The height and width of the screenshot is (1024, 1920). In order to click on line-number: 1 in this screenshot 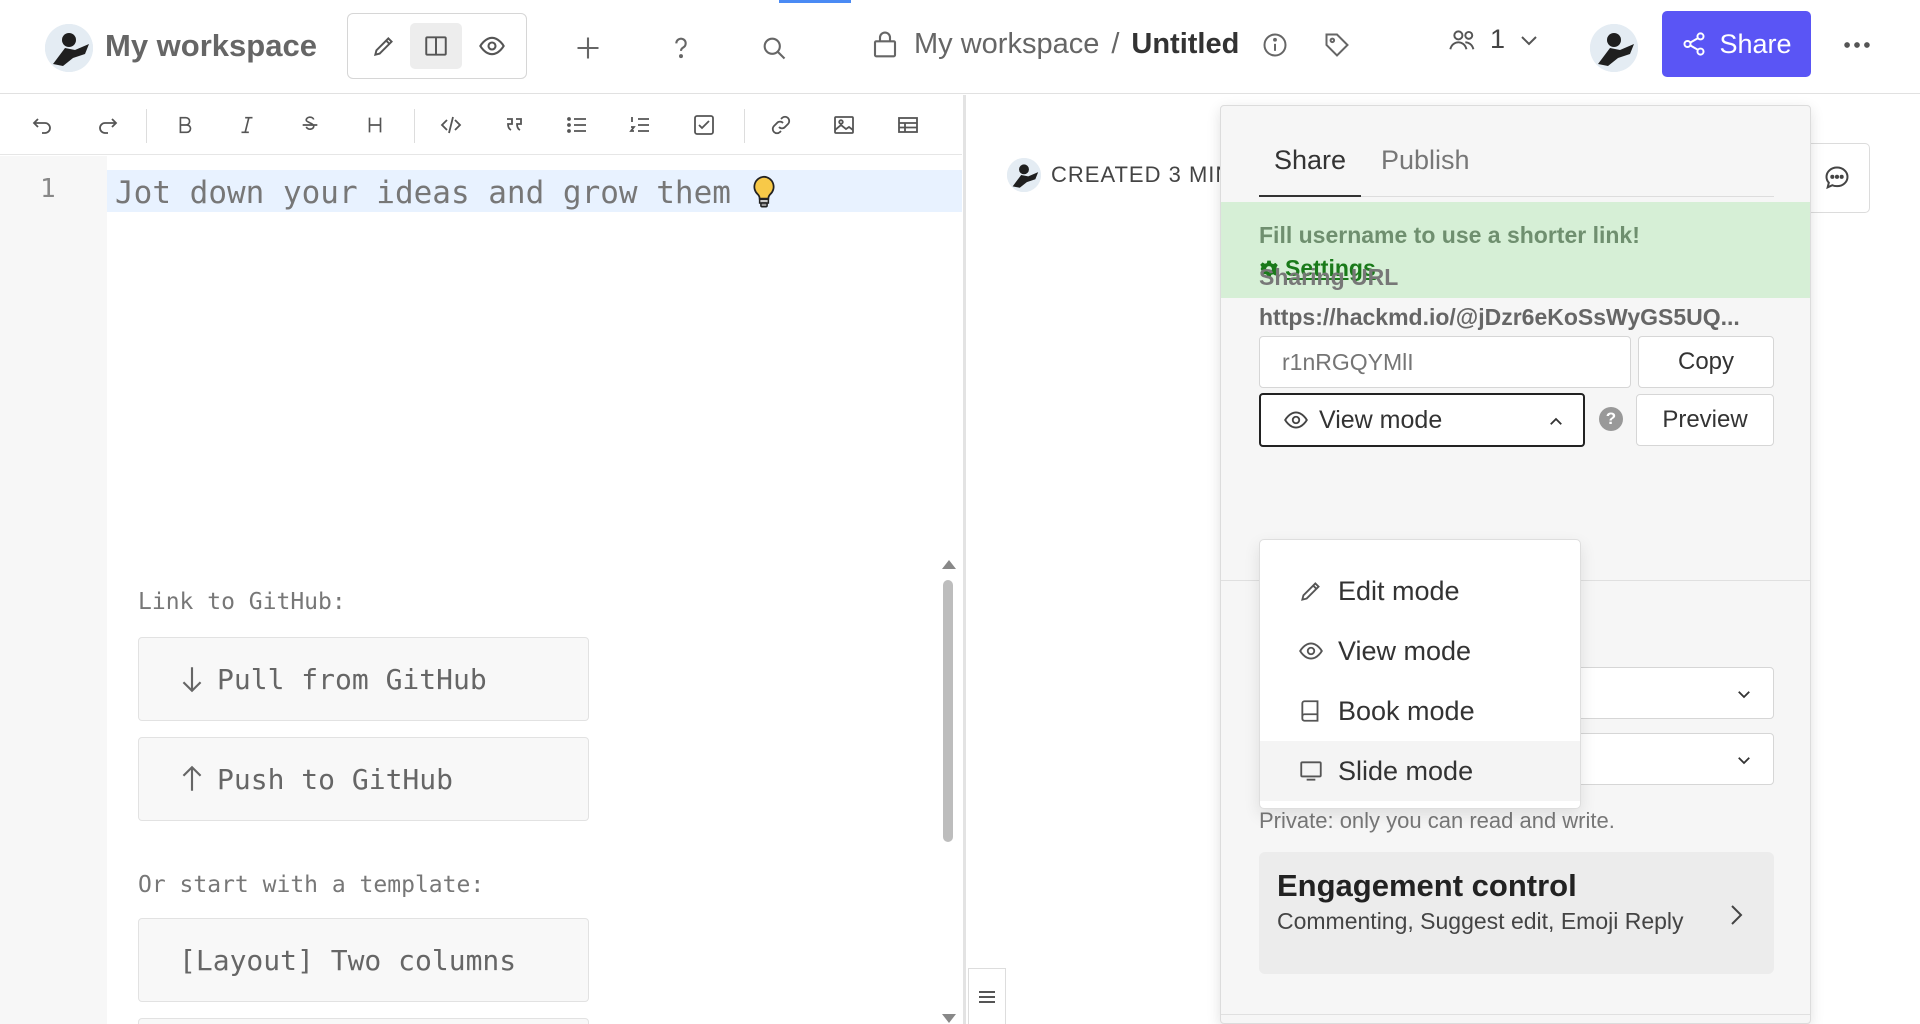, I will do `click(48, 189)`.